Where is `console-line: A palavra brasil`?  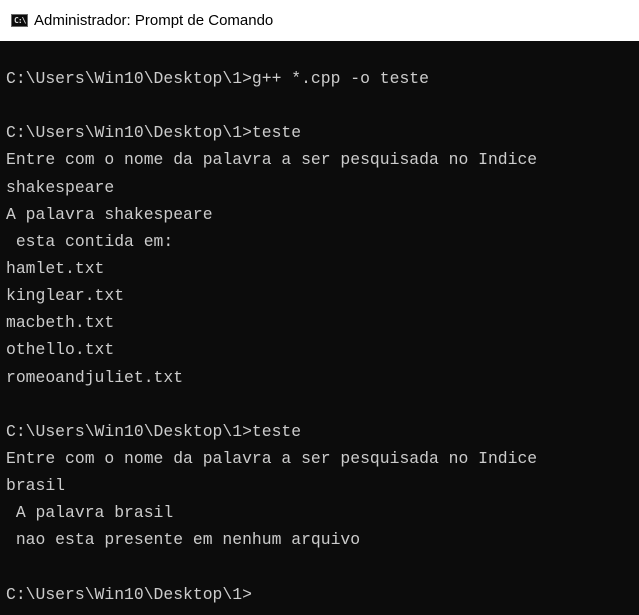 console-line: A palavra brasil is located at coordinates (90, 513).